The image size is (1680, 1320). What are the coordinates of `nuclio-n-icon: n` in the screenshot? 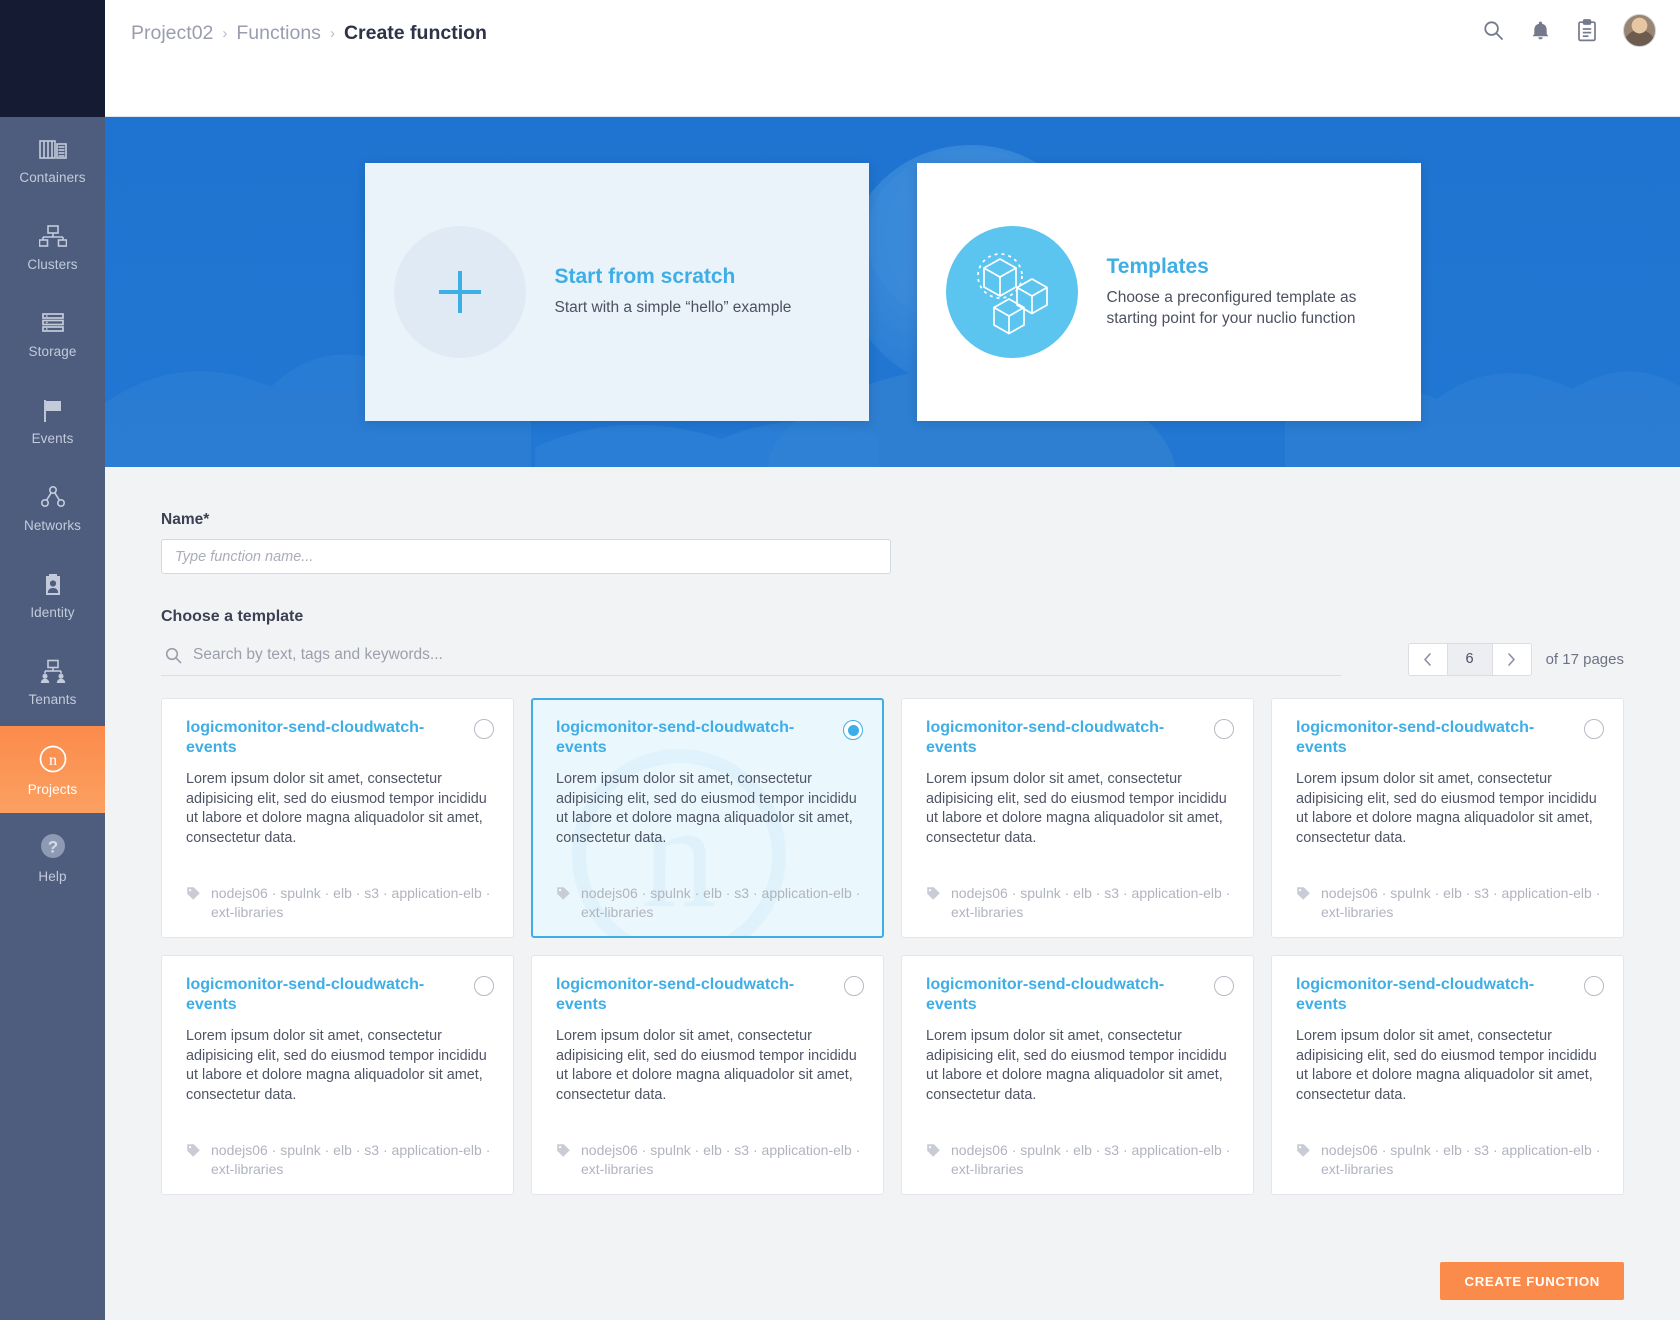 It's located at (53, 759).